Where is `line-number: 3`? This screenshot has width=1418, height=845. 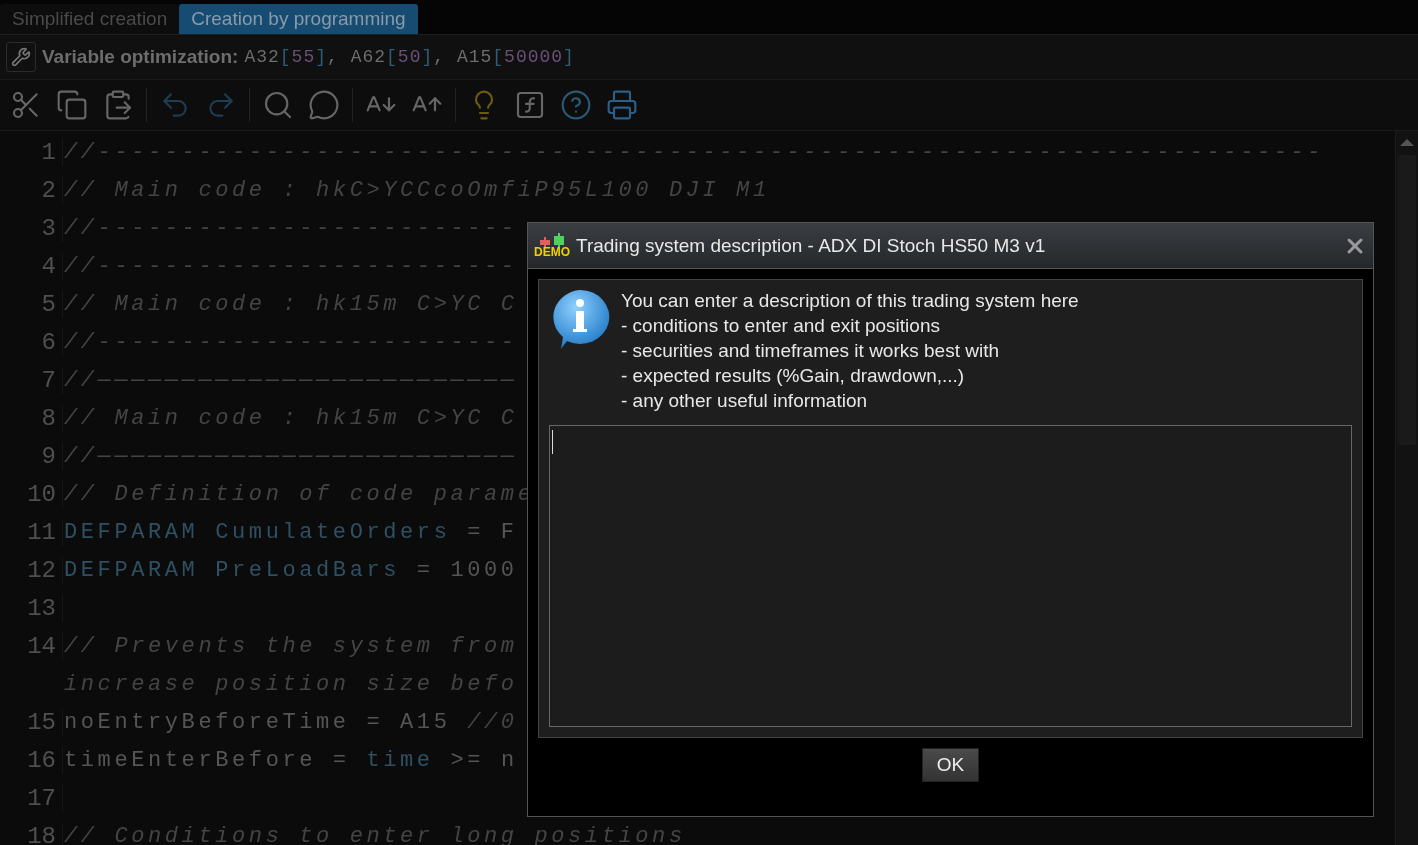 line-number: 3 is located at coordinates (31, 228).